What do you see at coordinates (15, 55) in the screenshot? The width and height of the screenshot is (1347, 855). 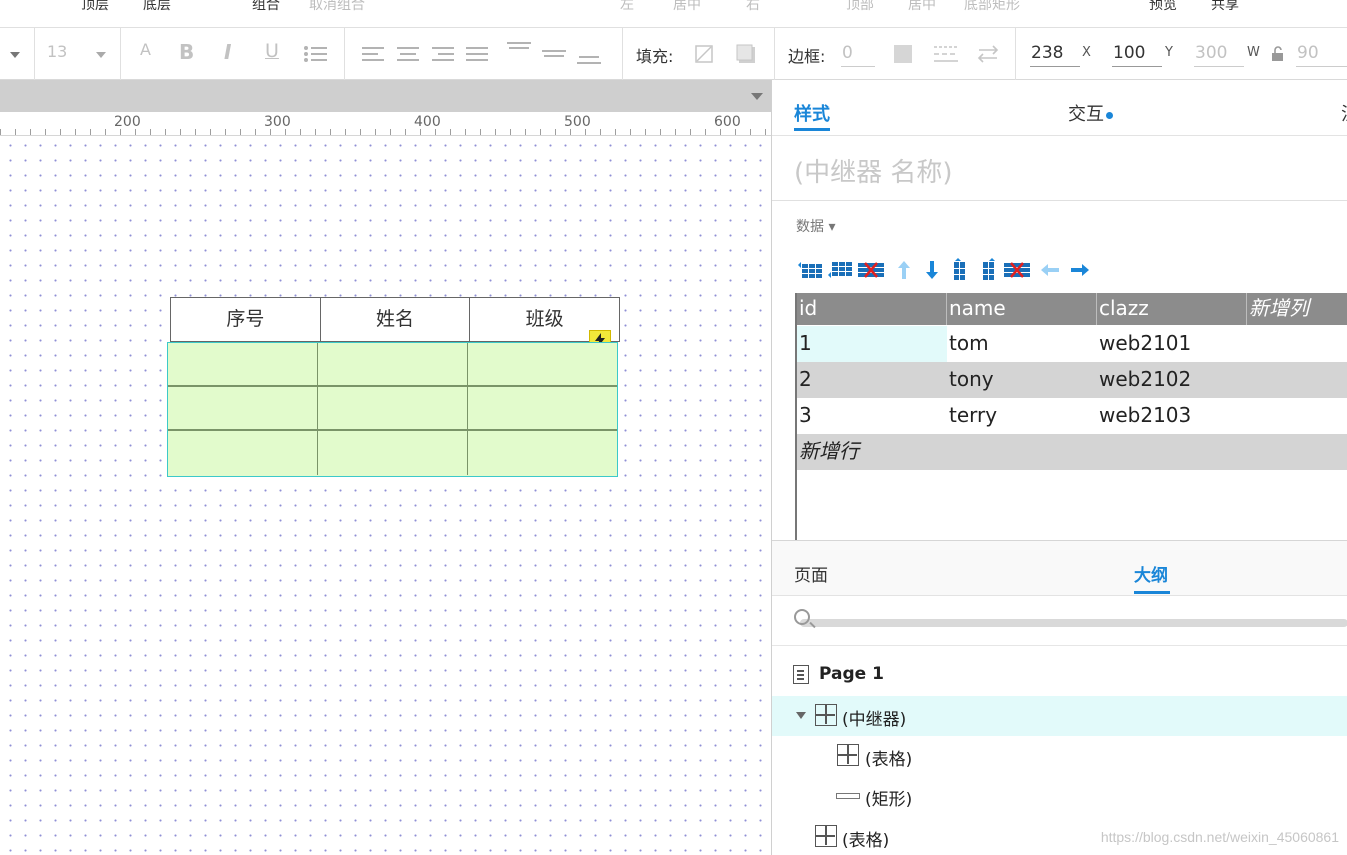 I see `font-family-dropdown-icon` at bounding box center [15, 55].